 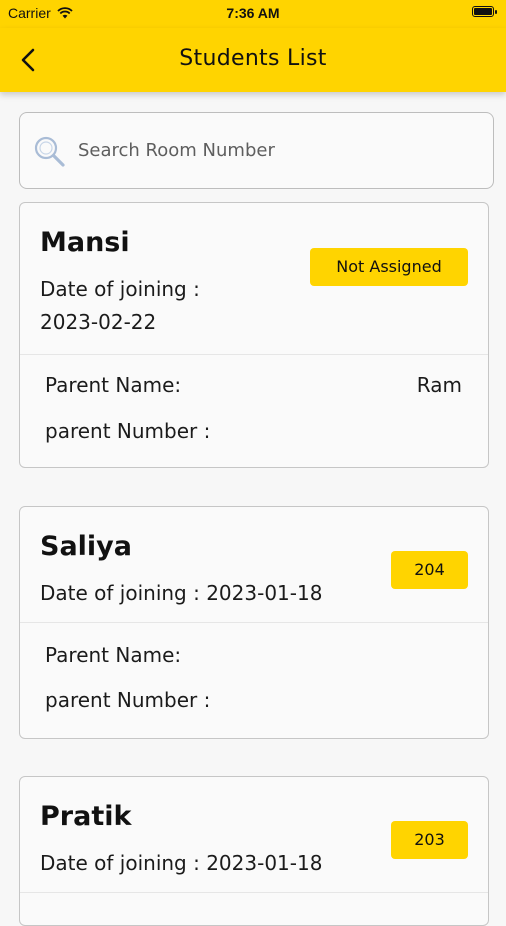 I want to click on page-title: Students List, so click(x=253, y=58).